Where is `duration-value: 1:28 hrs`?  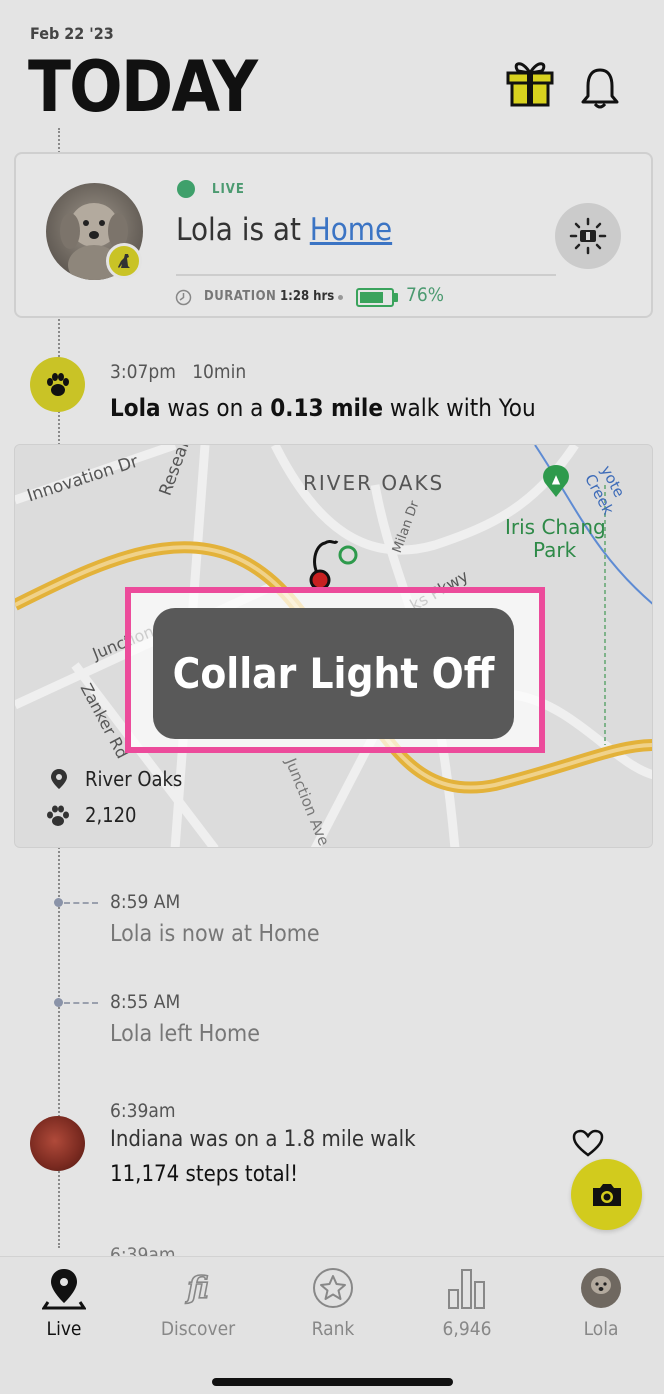
duration-value: 1:28 hrs is located at coordinates (307, 296).